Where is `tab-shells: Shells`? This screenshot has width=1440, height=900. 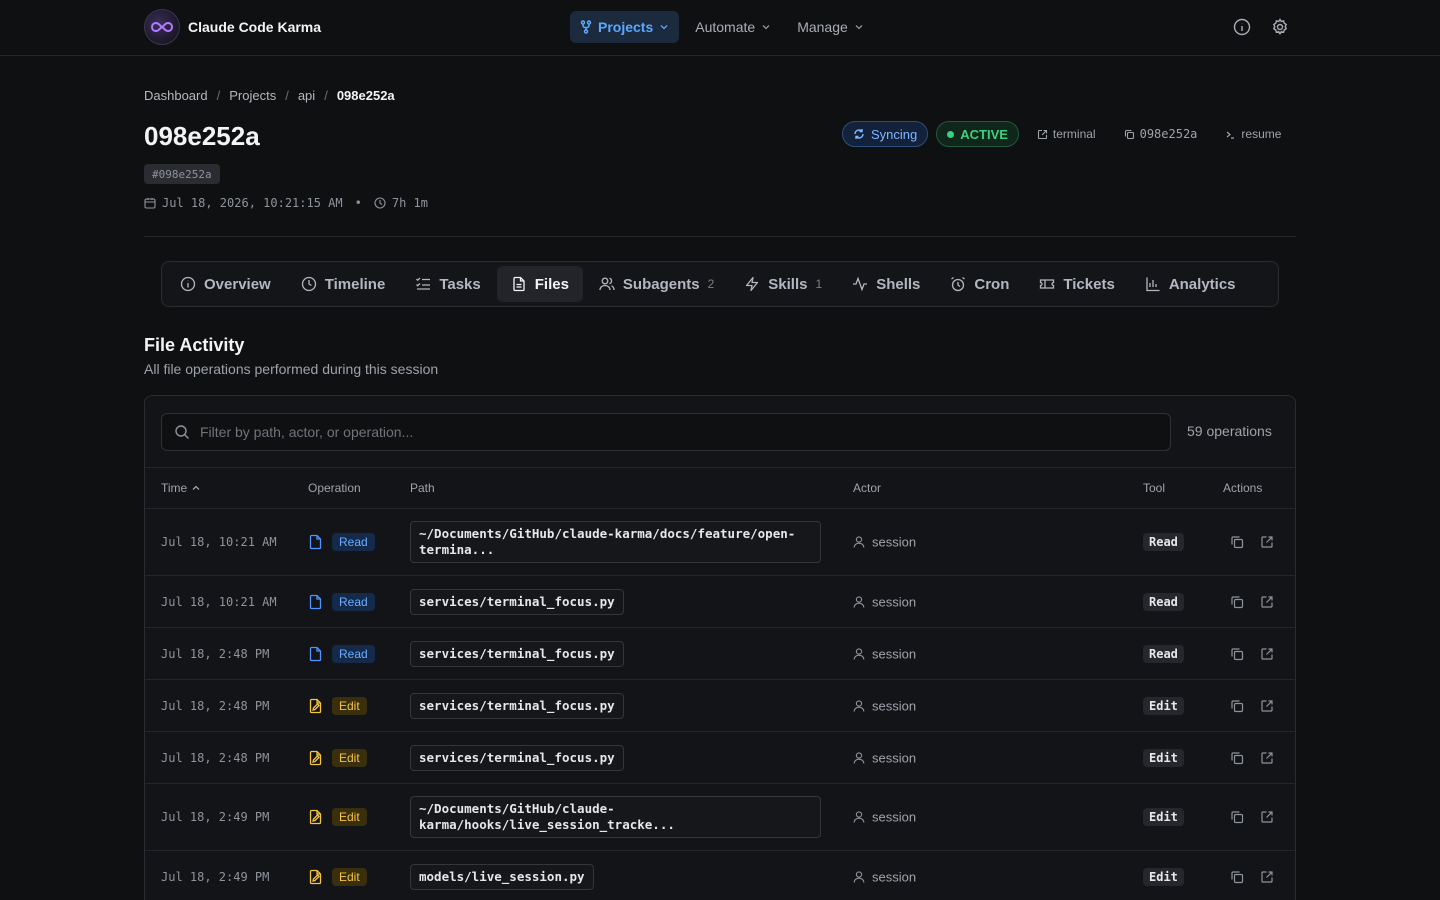 tab-shells: Shells is located at coordinates (886, 284).